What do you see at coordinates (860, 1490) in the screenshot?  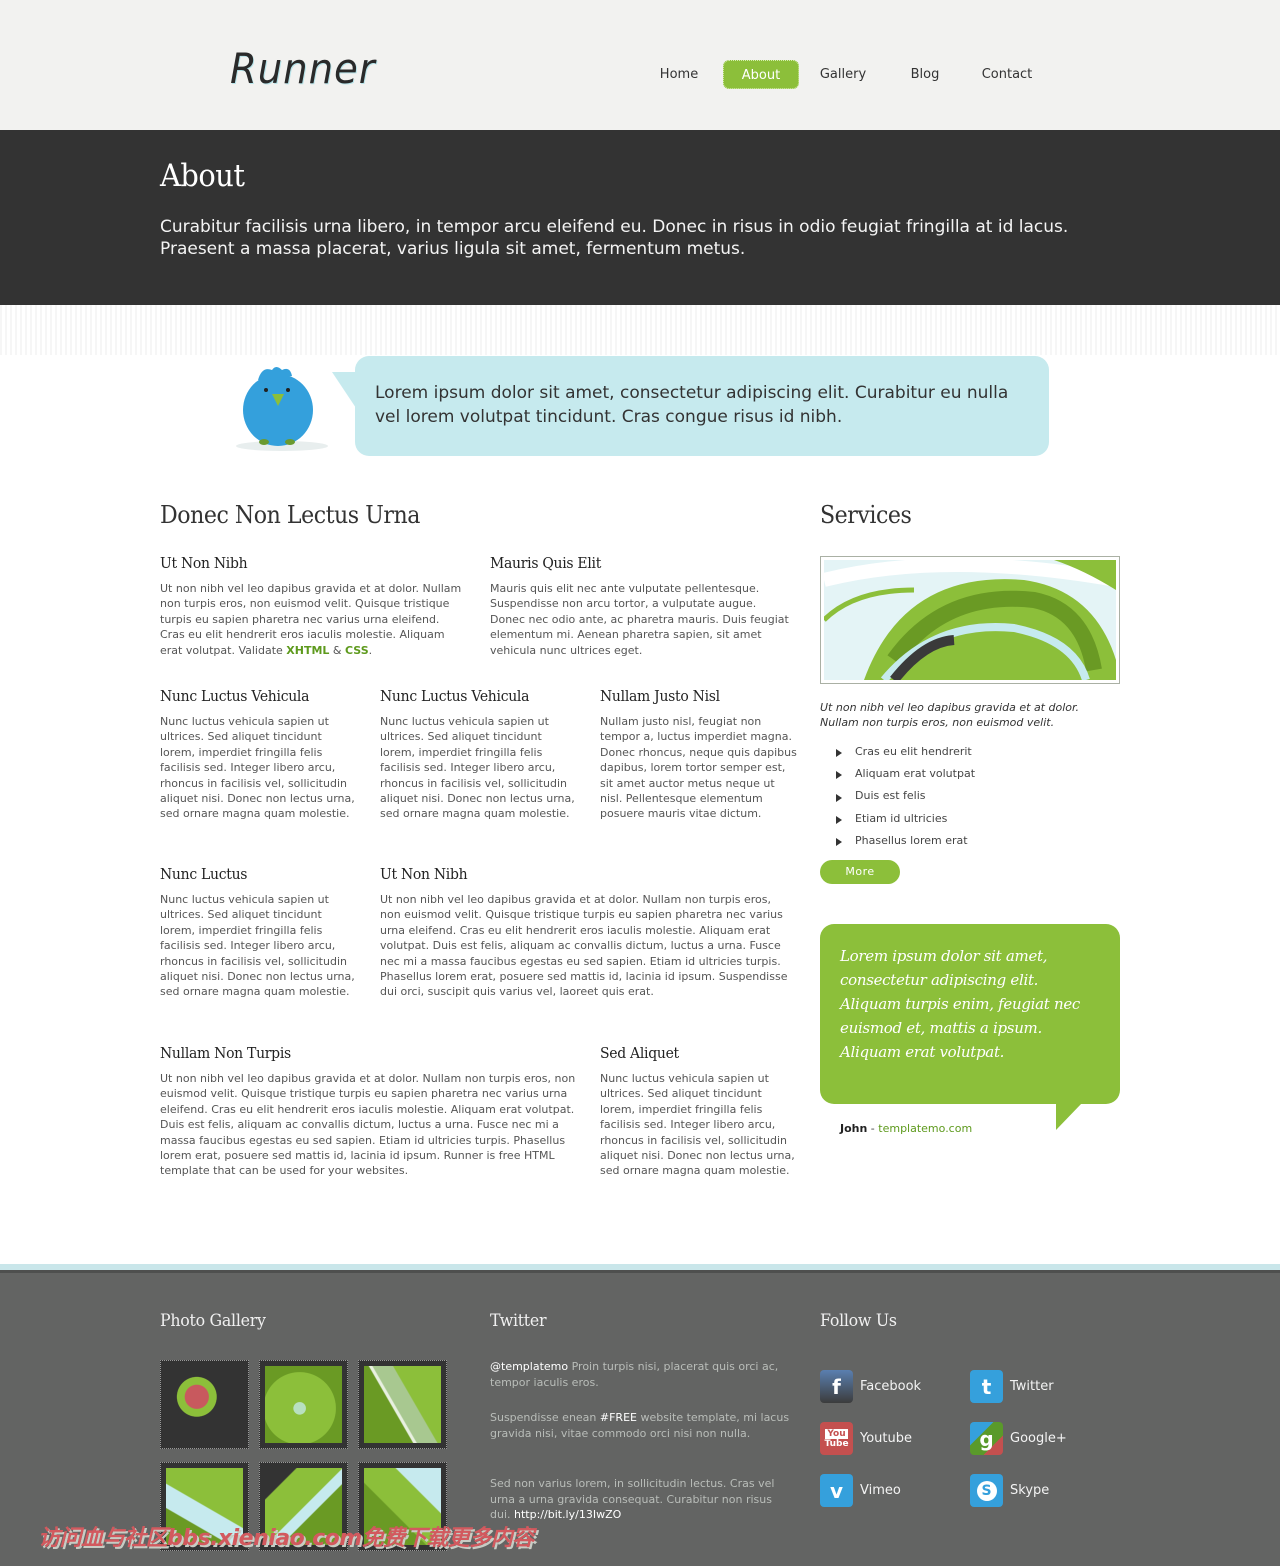 I see `social-vimeo: v Vimeo` at bounding box center [860, 1490].